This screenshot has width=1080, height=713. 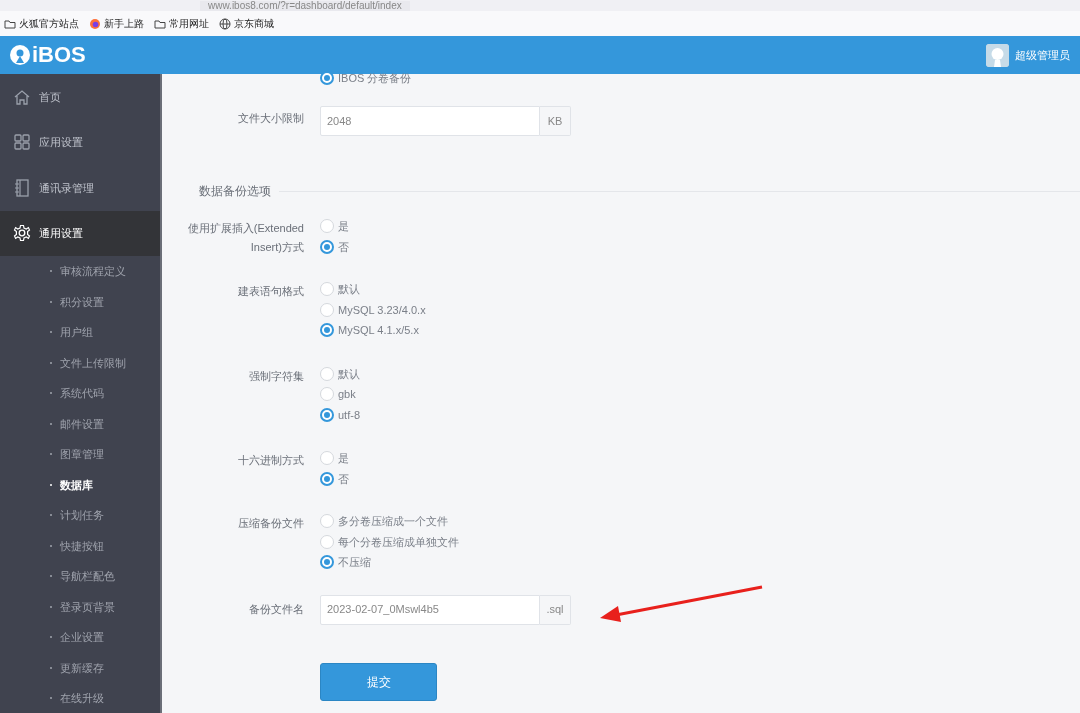 What do you see at coordinates (116, 23) in the screenshot?
I see `bookmark-link: 新手上路` at bounding box center [116, 23].